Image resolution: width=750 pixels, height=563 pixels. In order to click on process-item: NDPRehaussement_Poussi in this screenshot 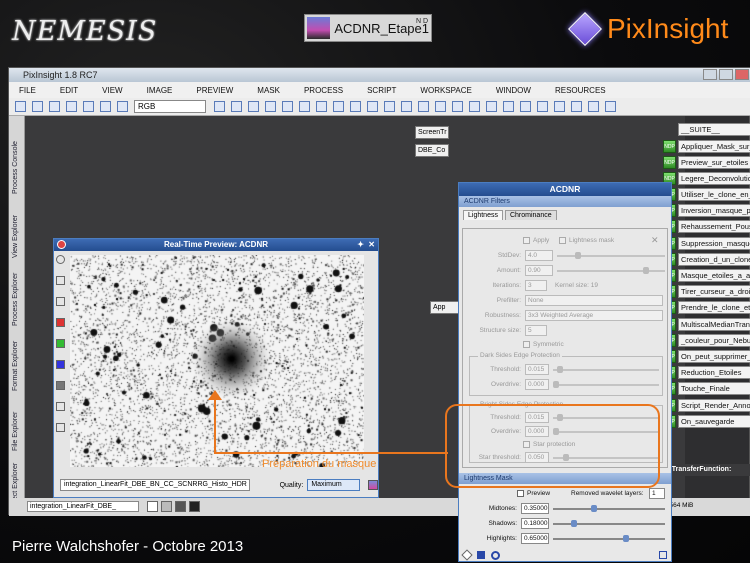, I will do `click(706, 227)`.